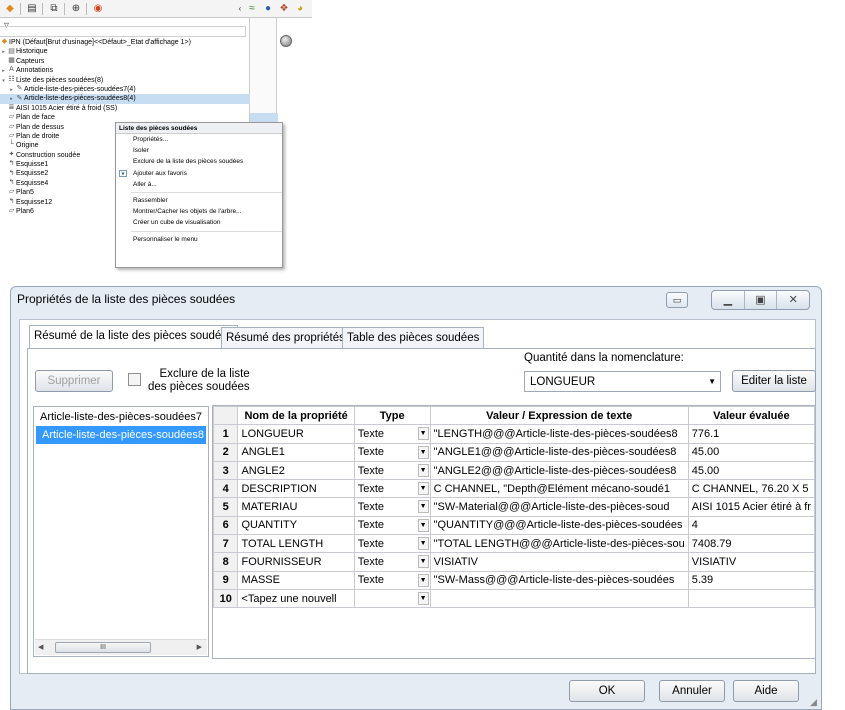 The image size is (845, 710). Describe the element at coordinates (296, 470) in the screenshot. I see `property-name-cell: ANGLE2` at that location.